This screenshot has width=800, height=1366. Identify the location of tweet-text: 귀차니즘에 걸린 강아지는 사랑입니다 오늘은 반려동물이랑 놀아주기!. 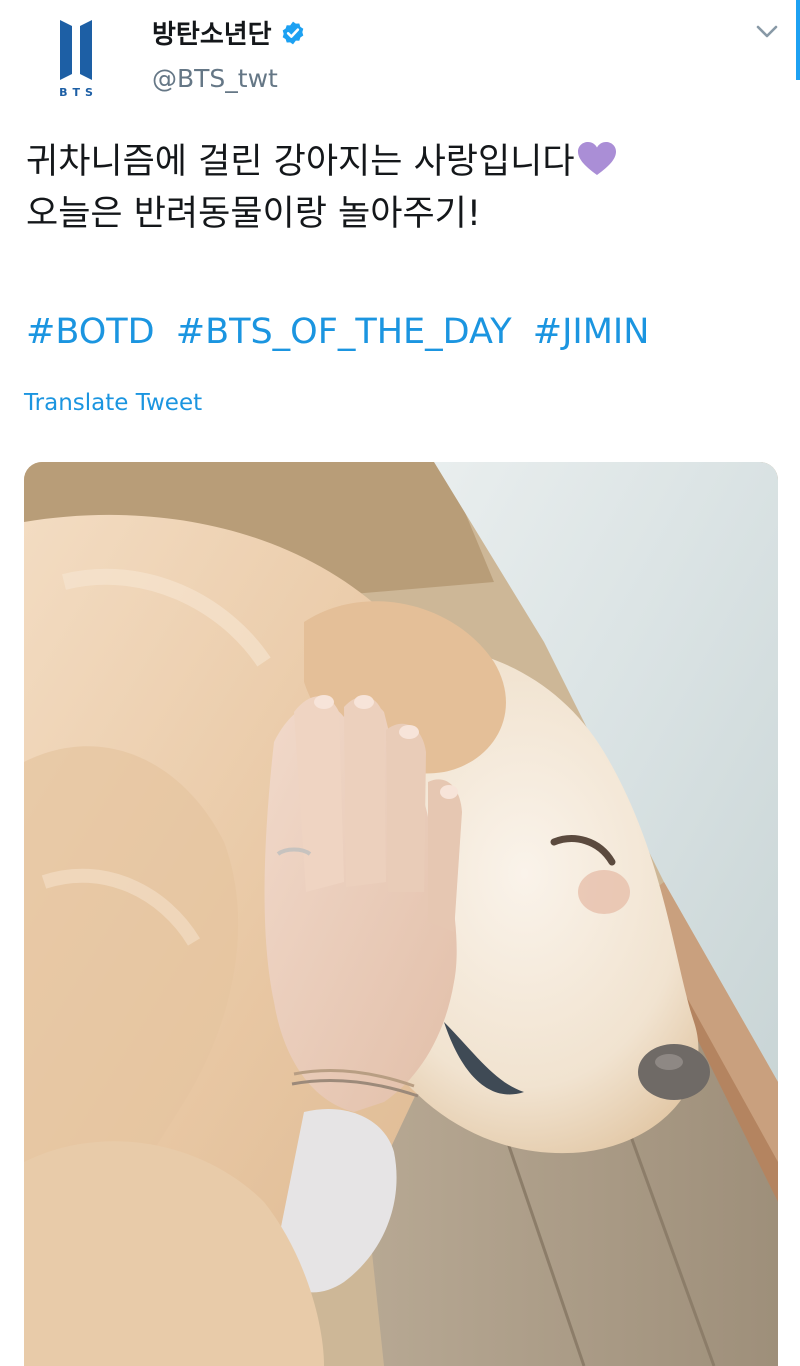
(396, 188).